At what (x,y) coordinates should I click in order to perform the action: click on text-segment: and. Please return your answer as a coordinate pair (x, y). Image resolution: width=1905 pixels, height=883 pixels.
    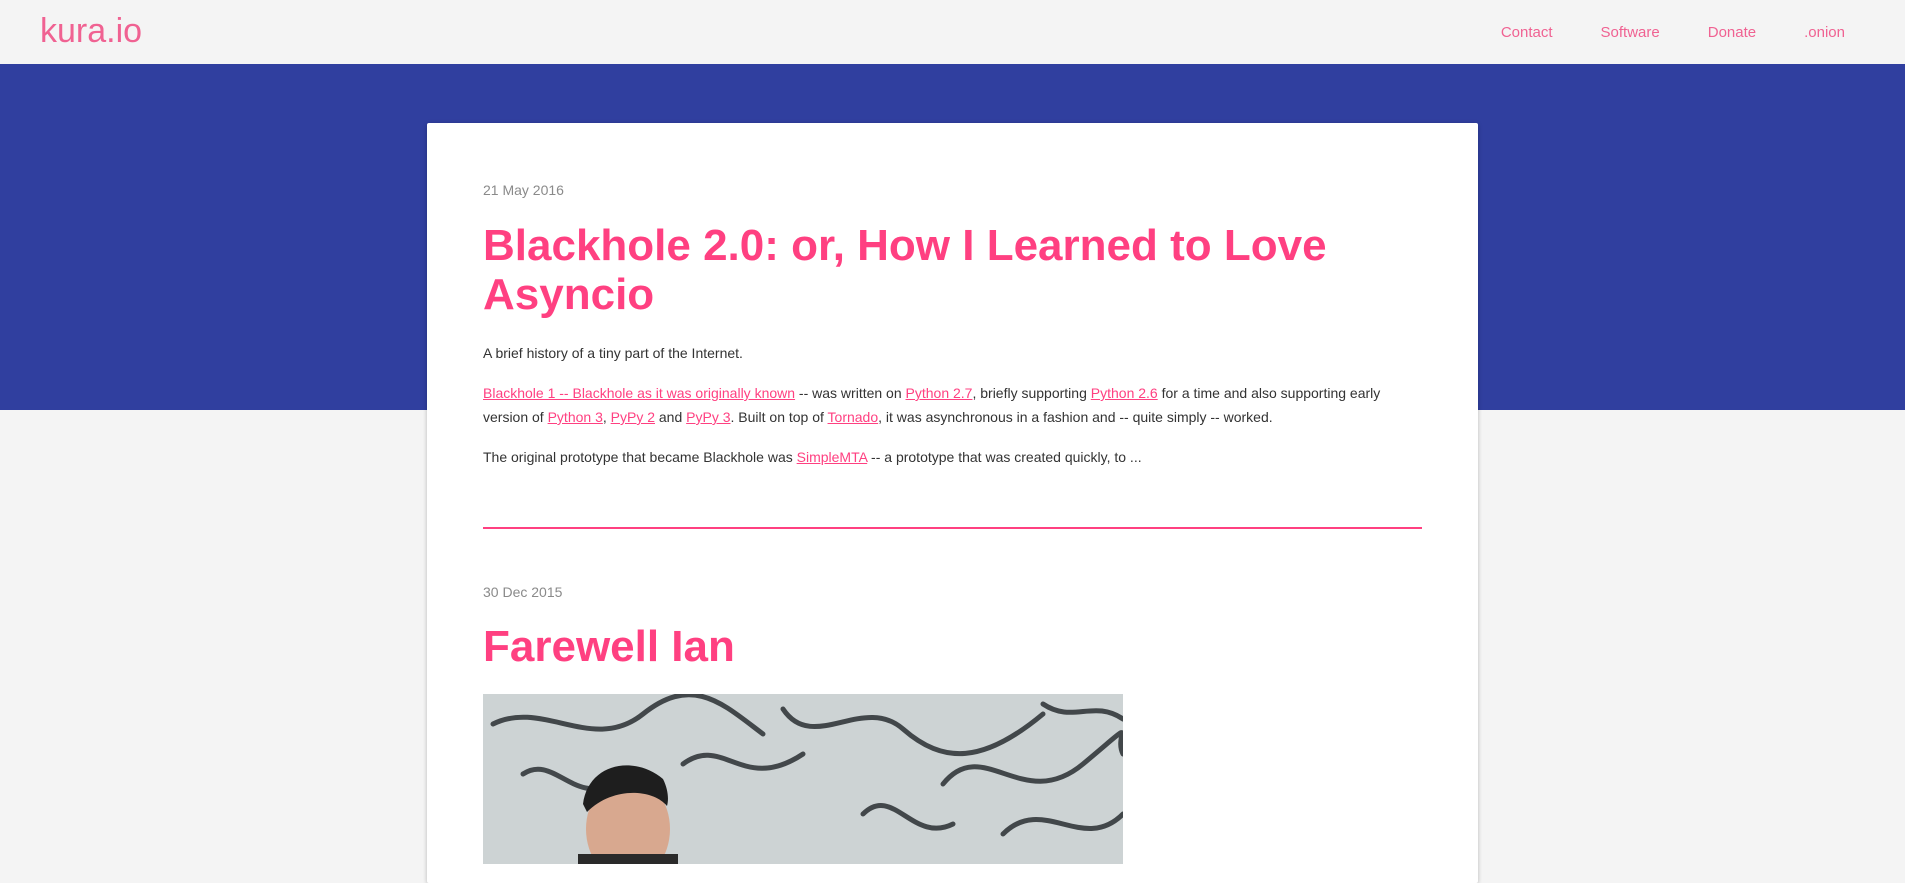
    Looking at the image, I should click on (671, 417).